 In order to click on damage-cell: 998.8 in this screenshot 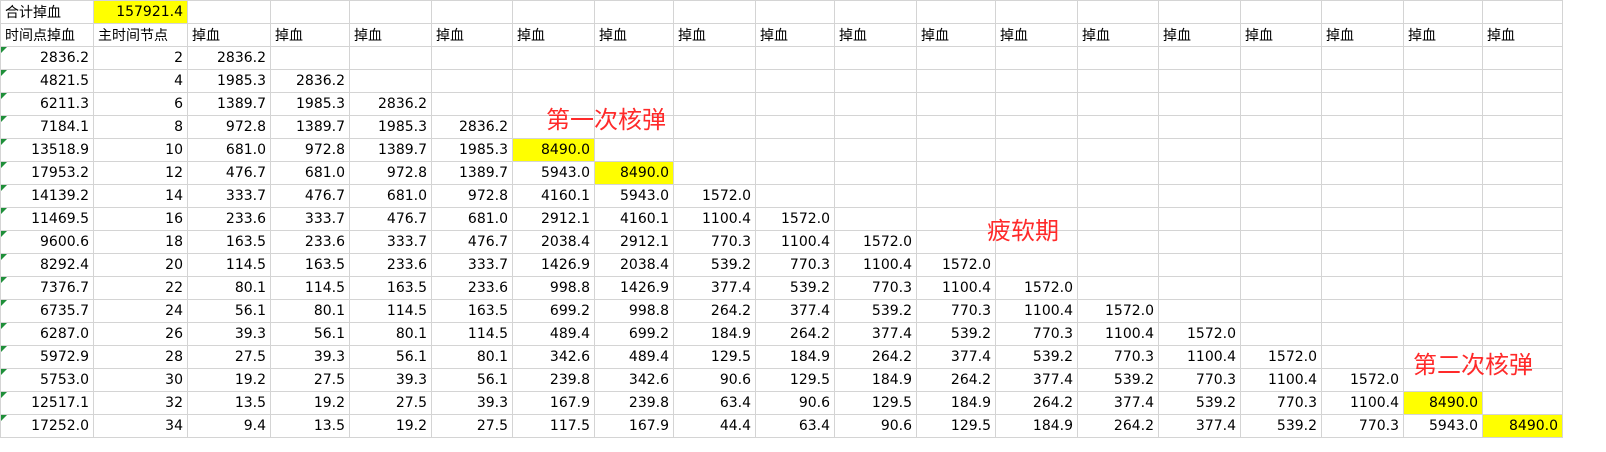, I will do `click(553, 288)`.